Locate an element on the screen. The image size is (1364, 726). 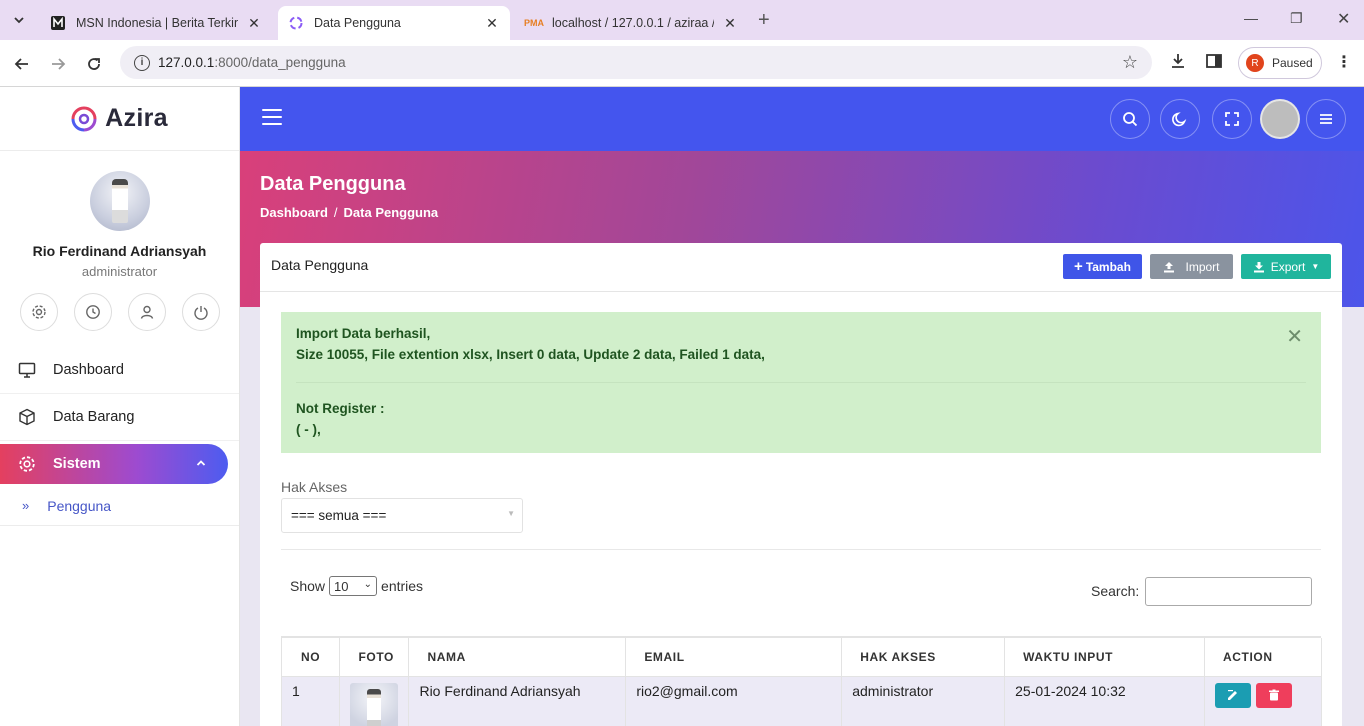
breadcrumb-home: Dashboard is located at coordinates (294, 212).